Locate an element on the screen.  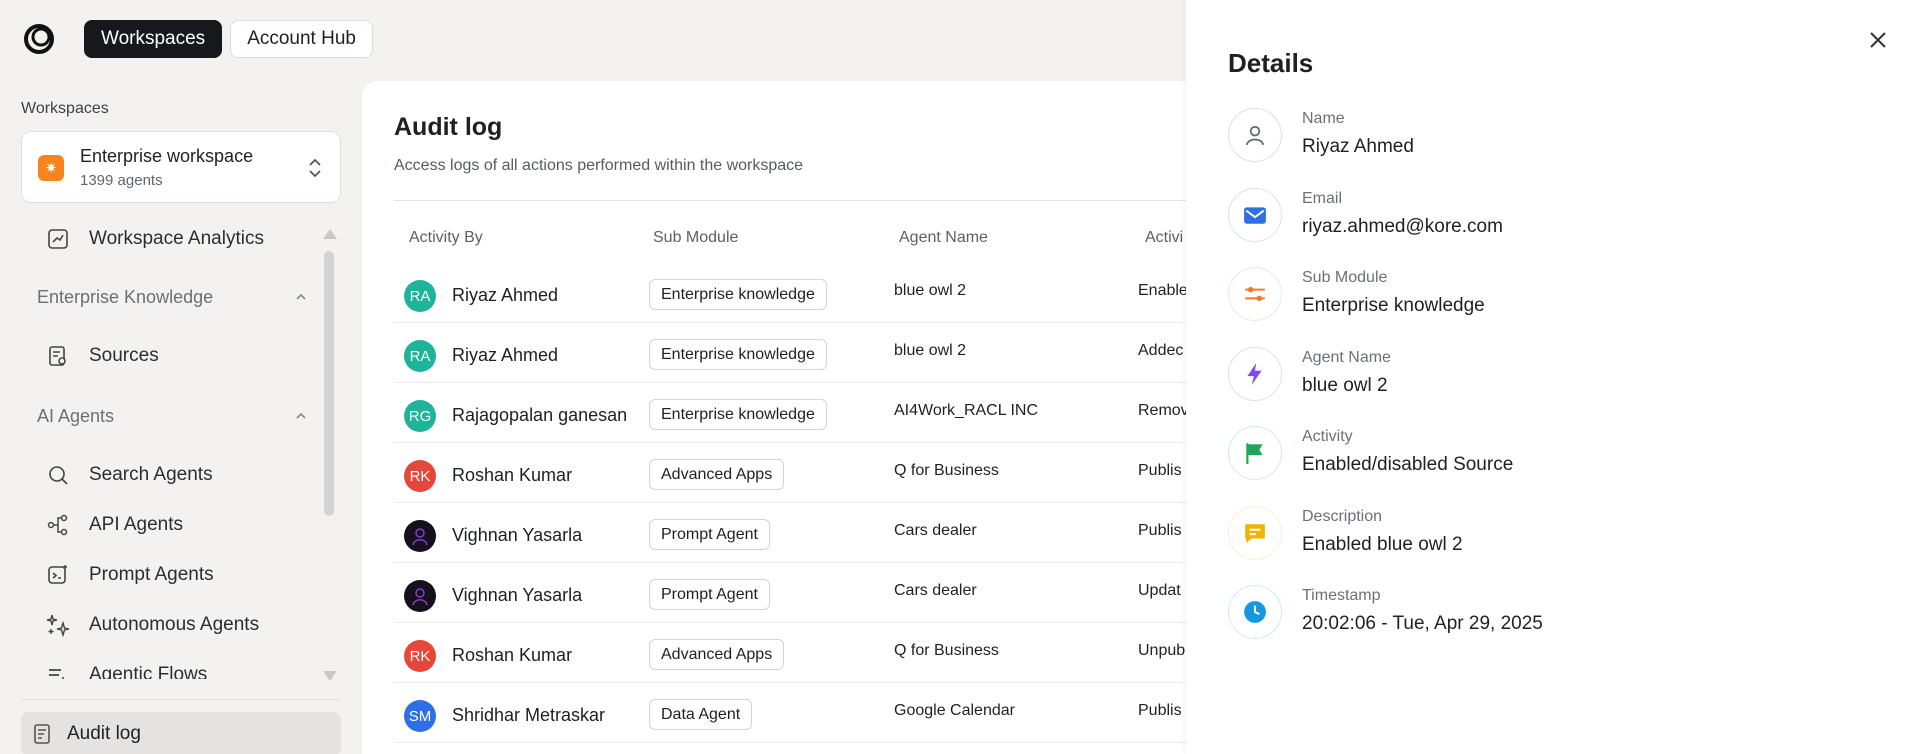
detail-label: Activity is located at coordinates (1327, 436).